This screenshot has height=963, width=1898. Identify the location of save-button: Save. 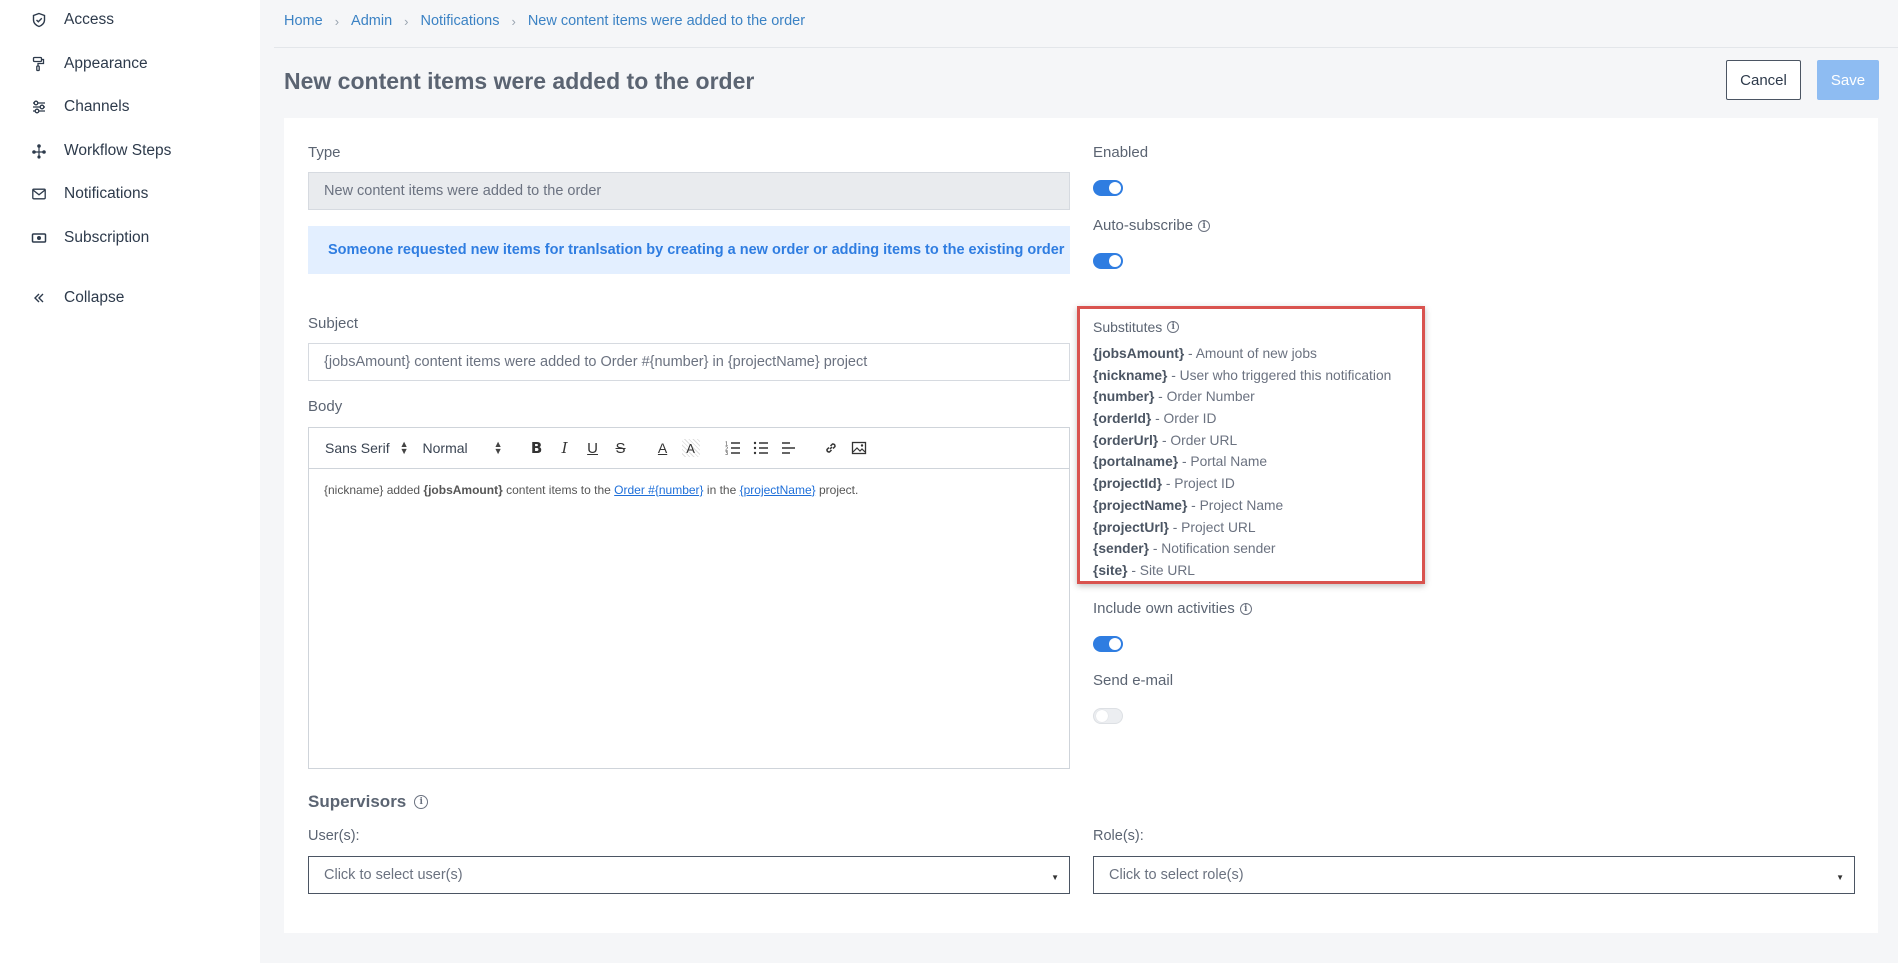
(1848, 80).